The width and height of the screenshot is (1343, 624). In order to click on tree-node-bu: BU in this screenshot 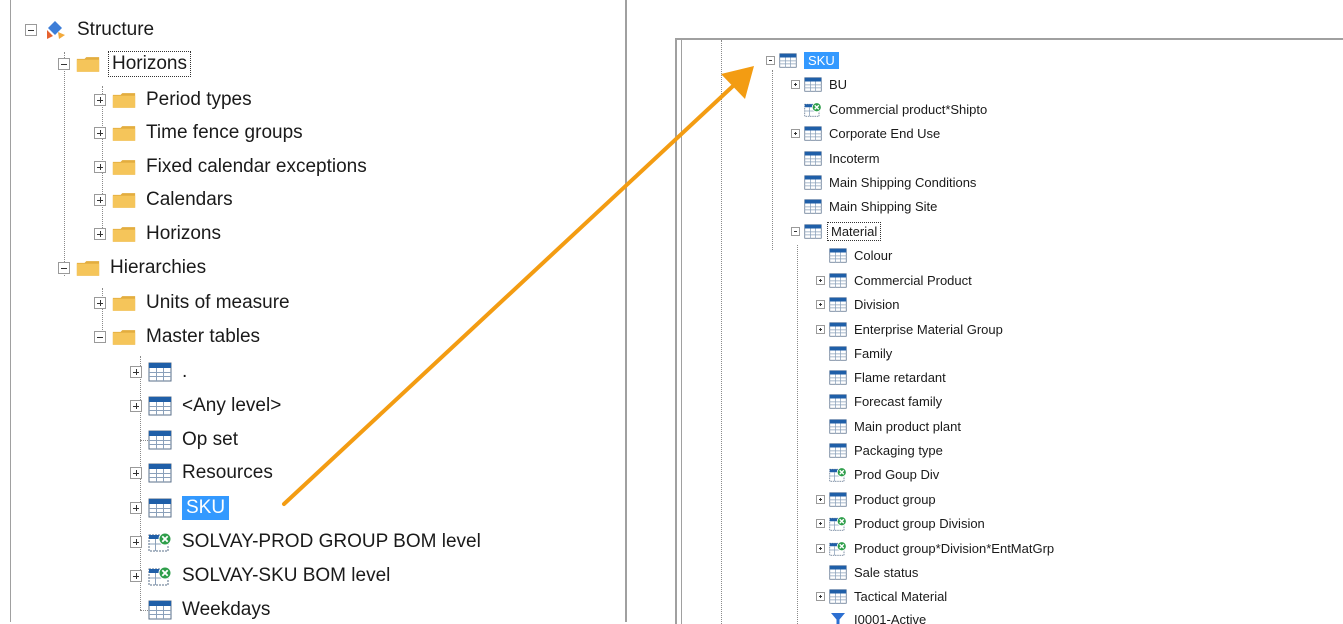, I will do `click(819, 84)`.